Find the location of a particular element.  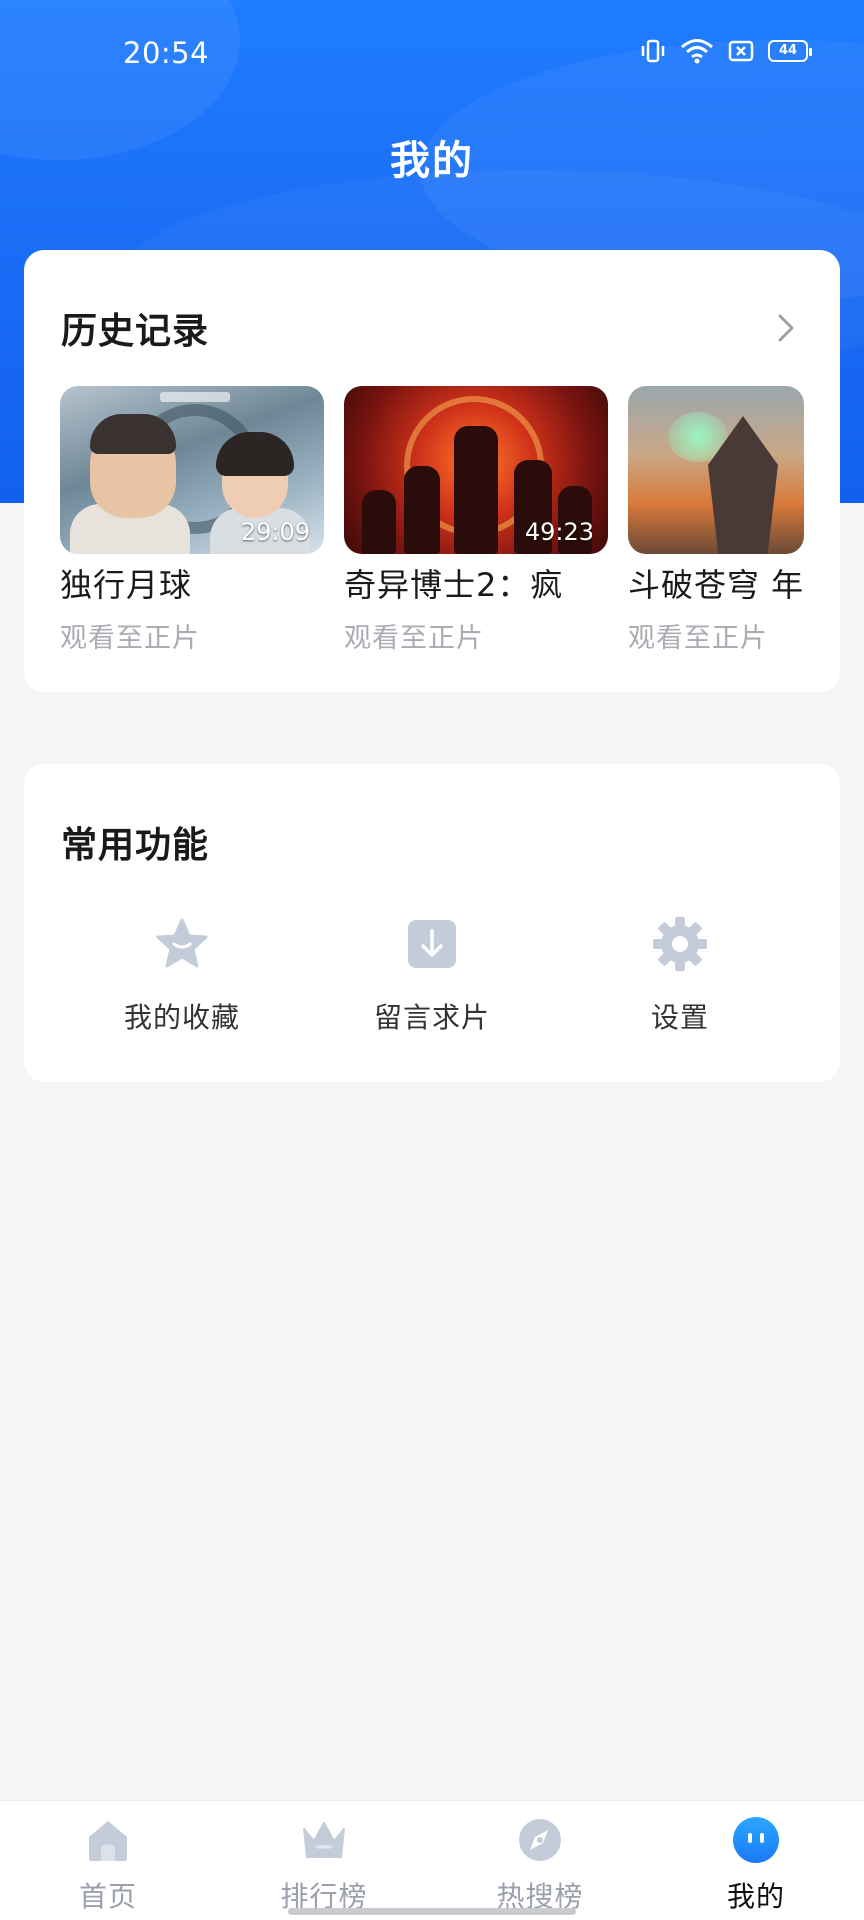

profile-face-icon is located at coordinates (756, 1840).